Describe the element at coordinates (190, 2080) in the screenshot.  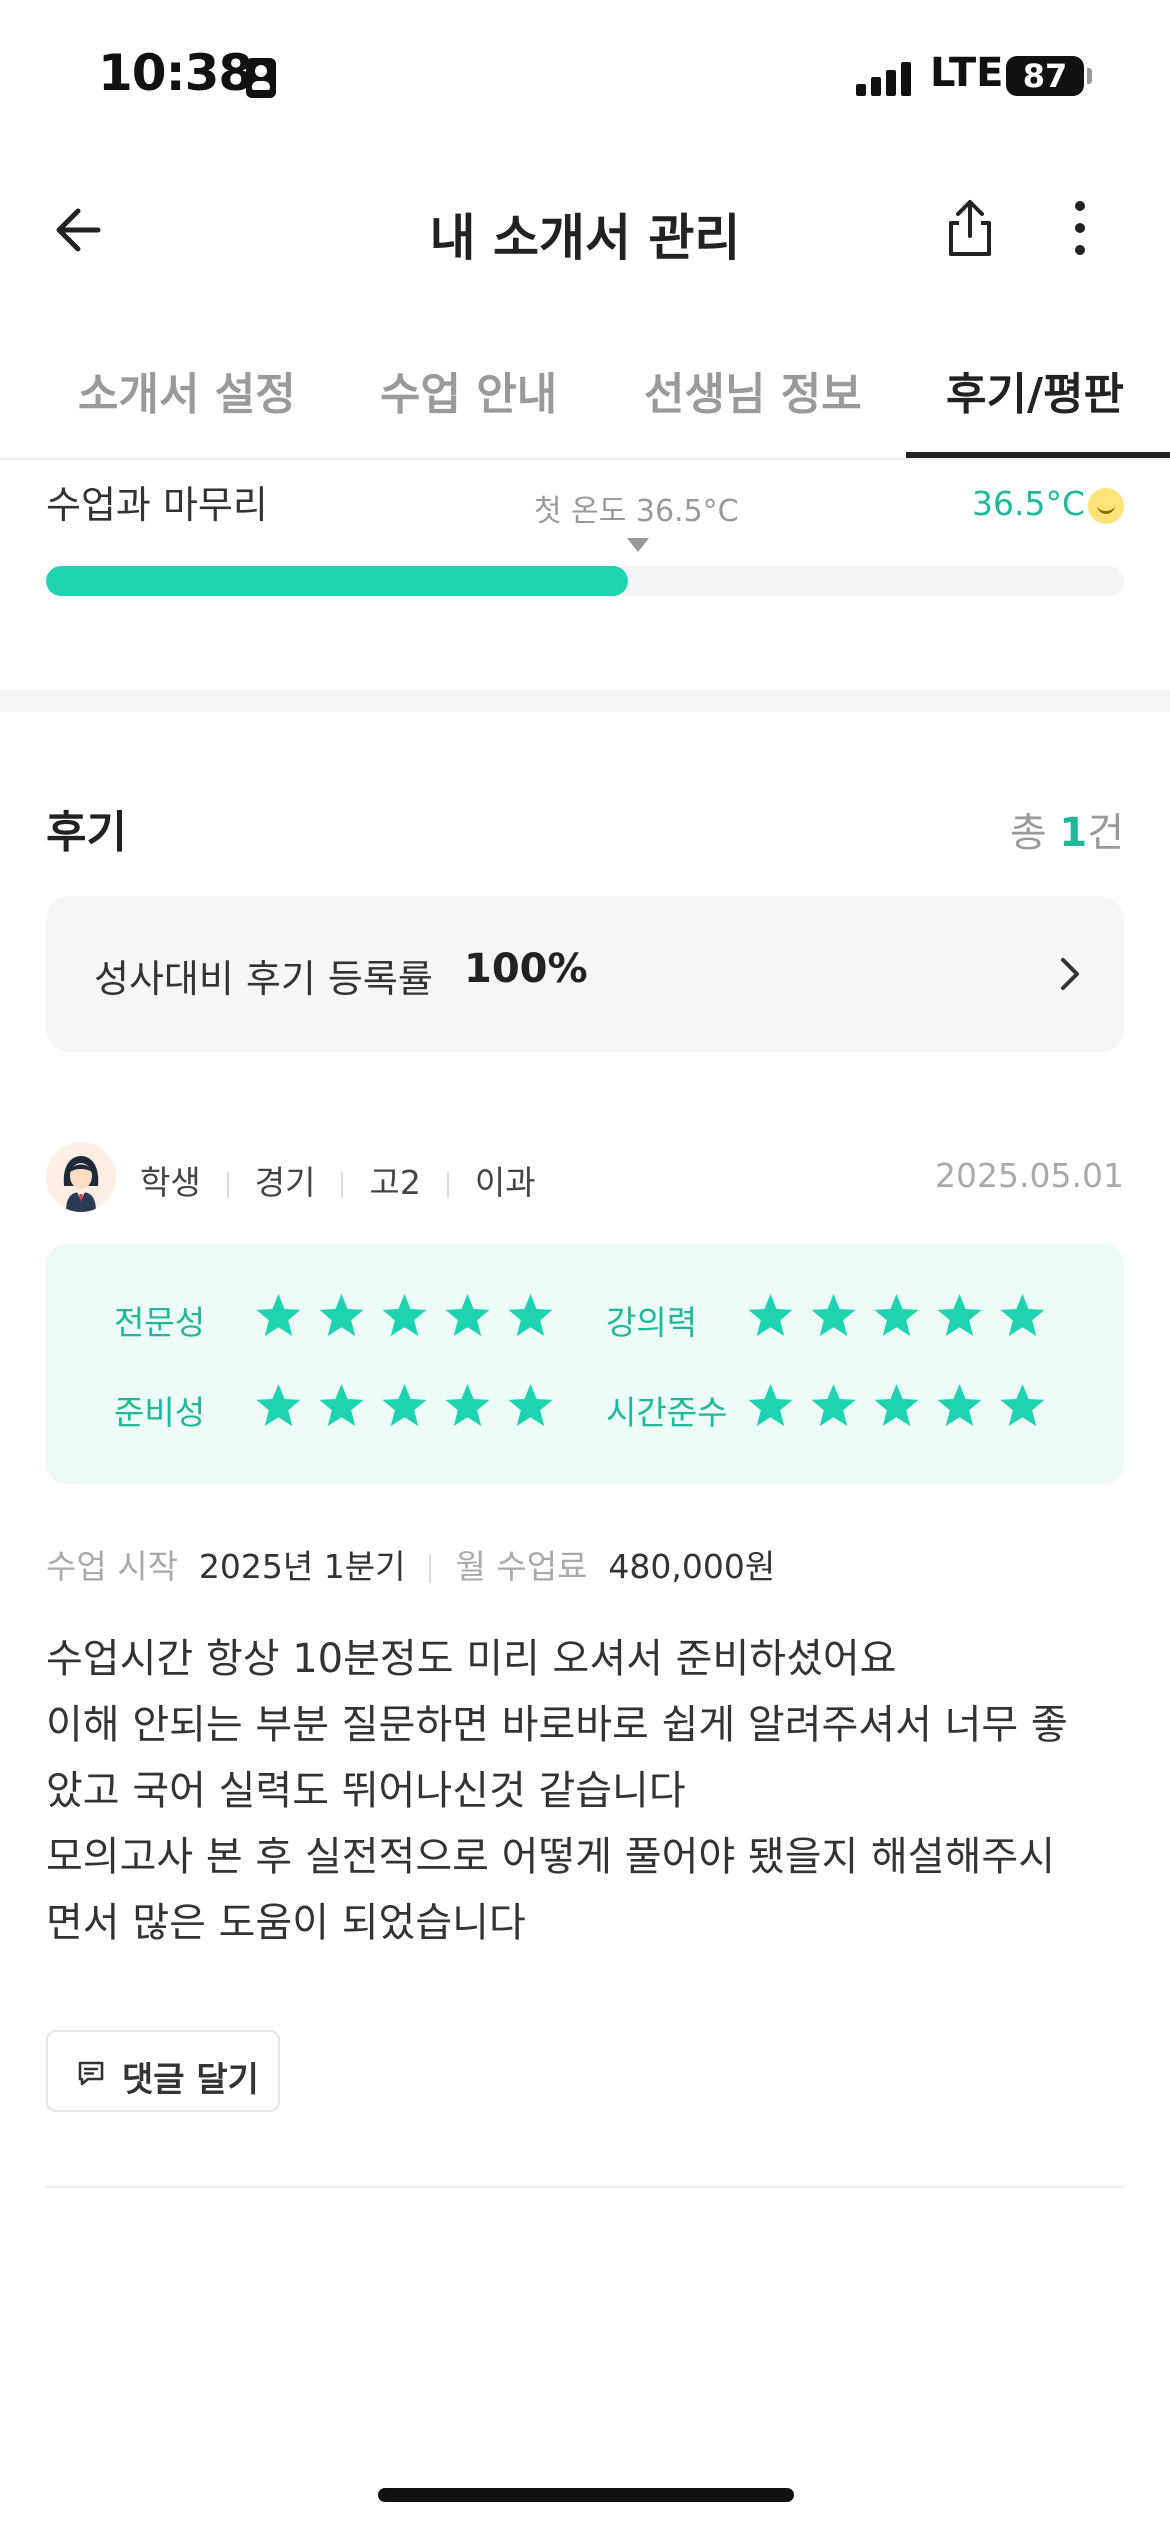
I see `add-comment-label: 댓글 달기` at that location.